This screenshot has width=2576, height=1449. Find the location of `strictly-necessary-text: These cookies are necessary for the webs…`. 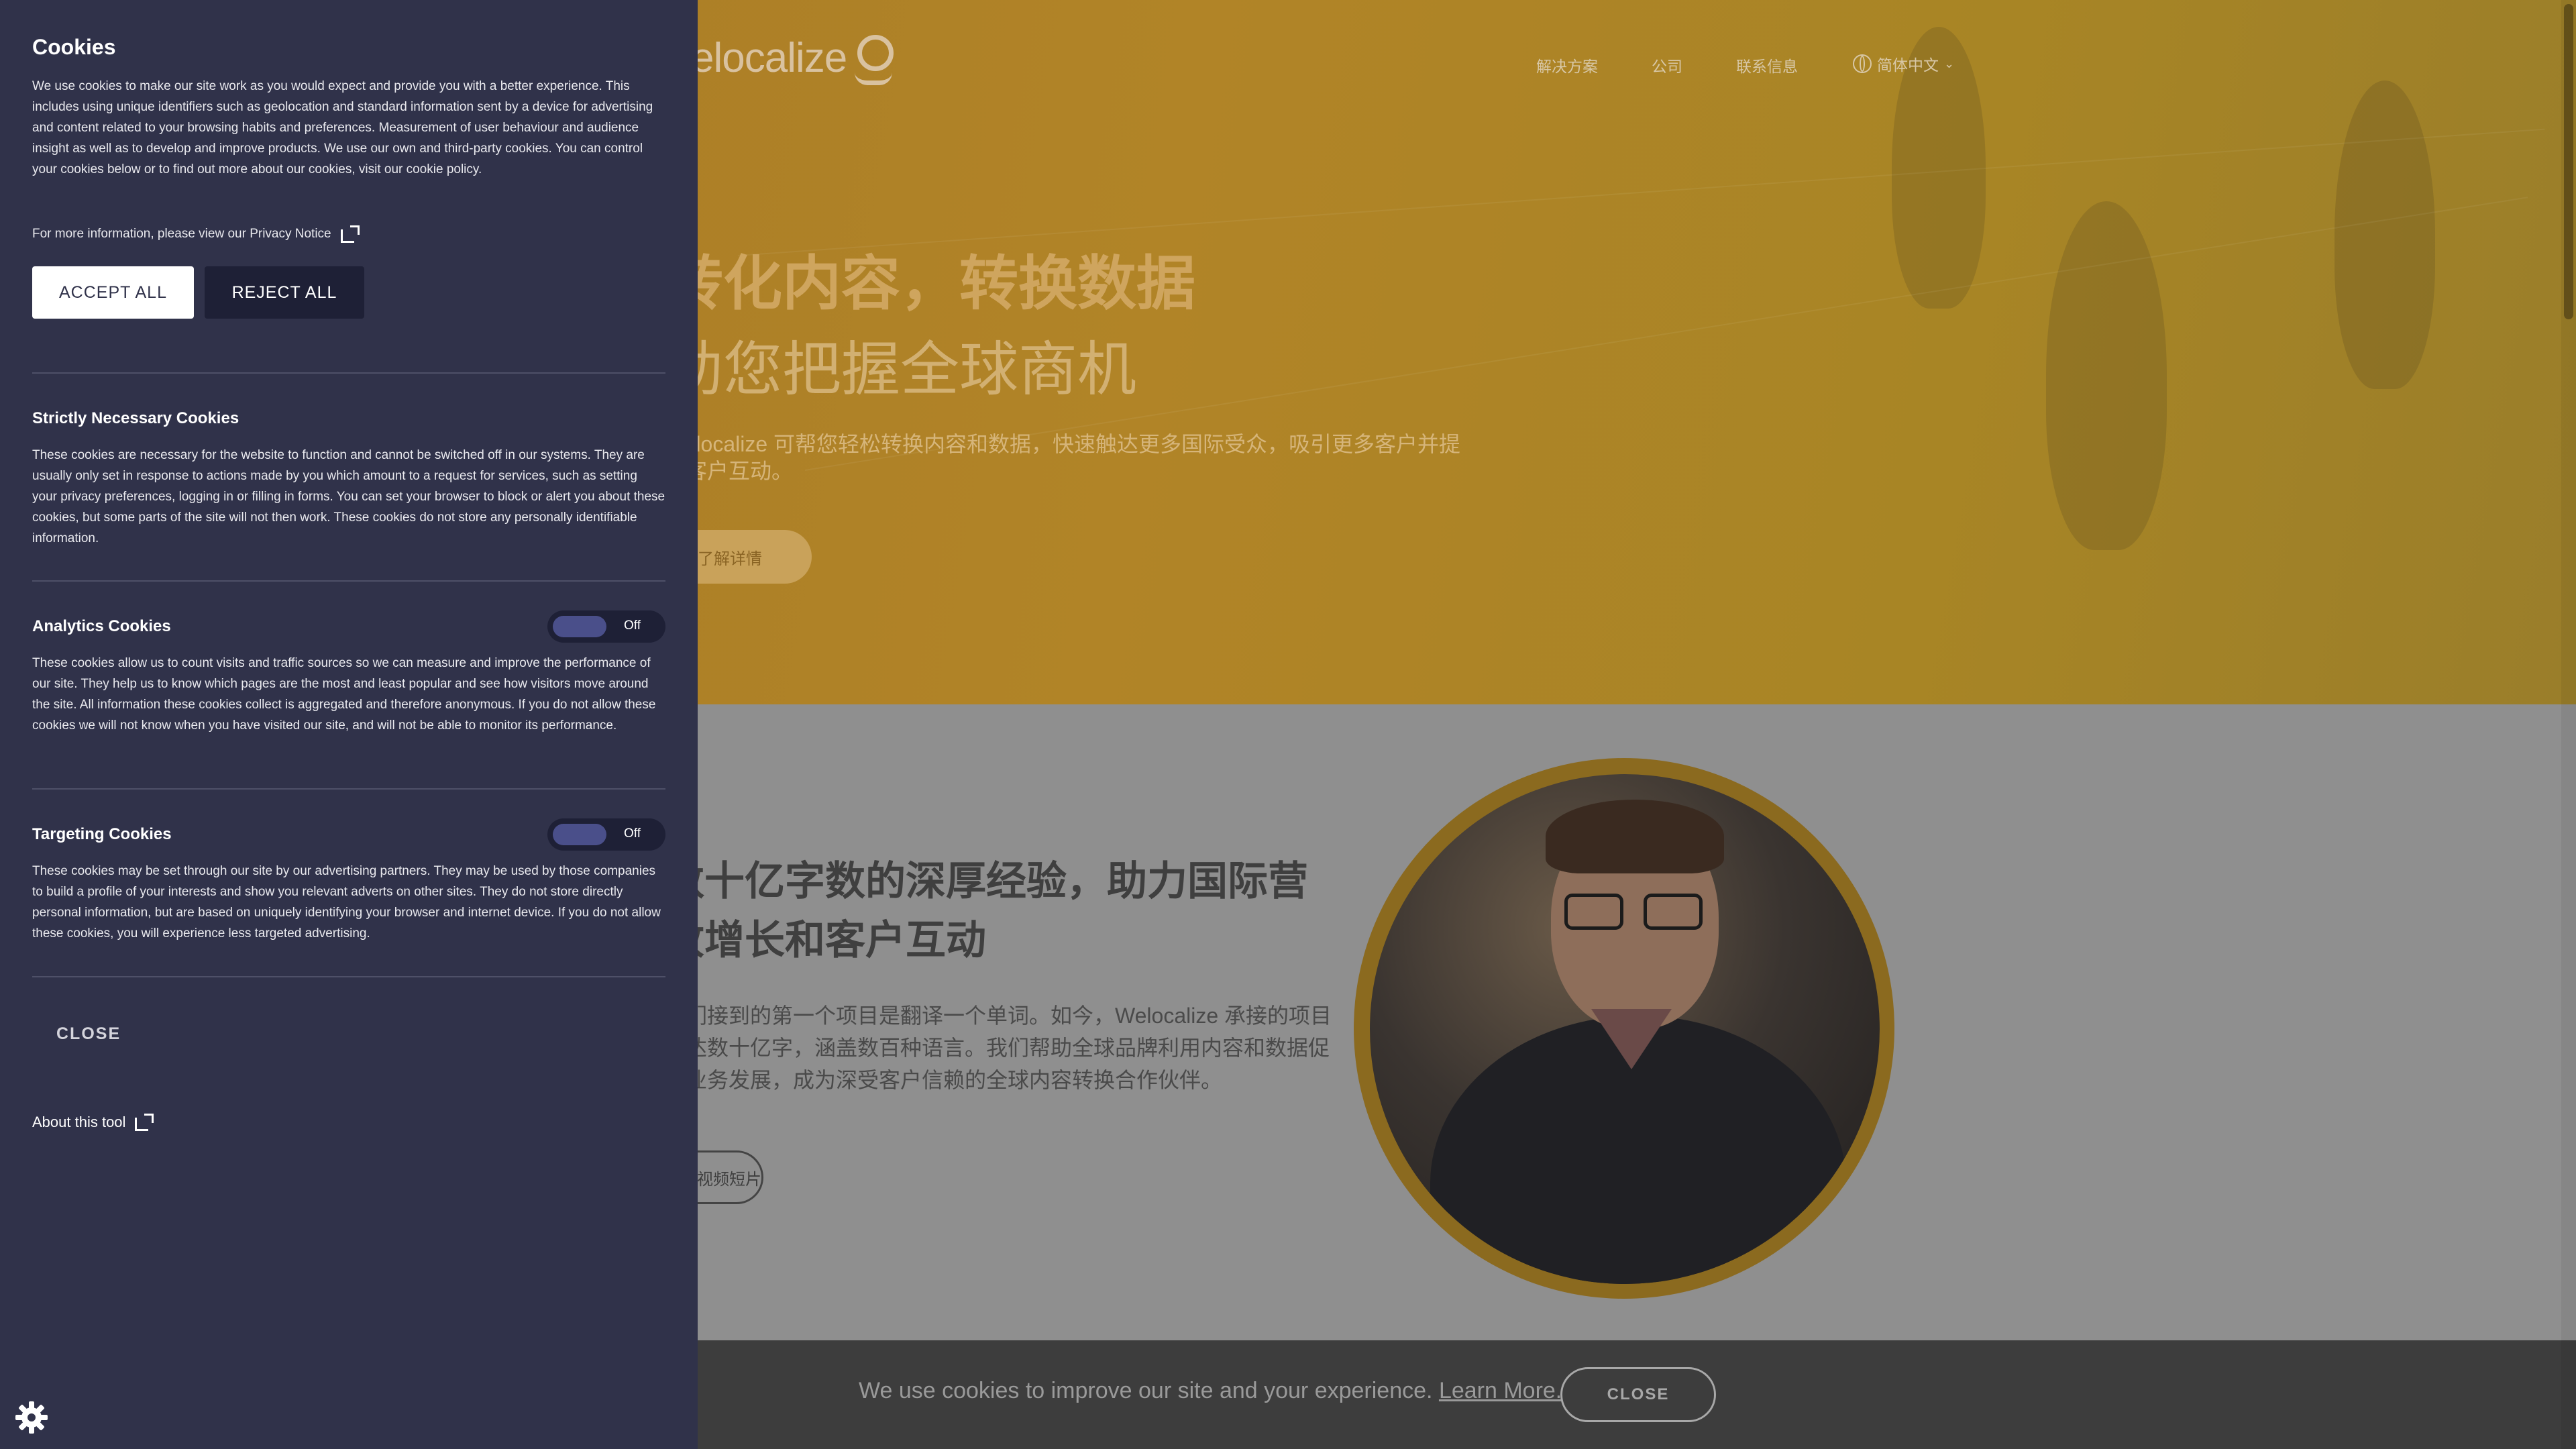

strictly-necessary-text: These cookies are necessary for the webs… is located at coordinates (348, 496).